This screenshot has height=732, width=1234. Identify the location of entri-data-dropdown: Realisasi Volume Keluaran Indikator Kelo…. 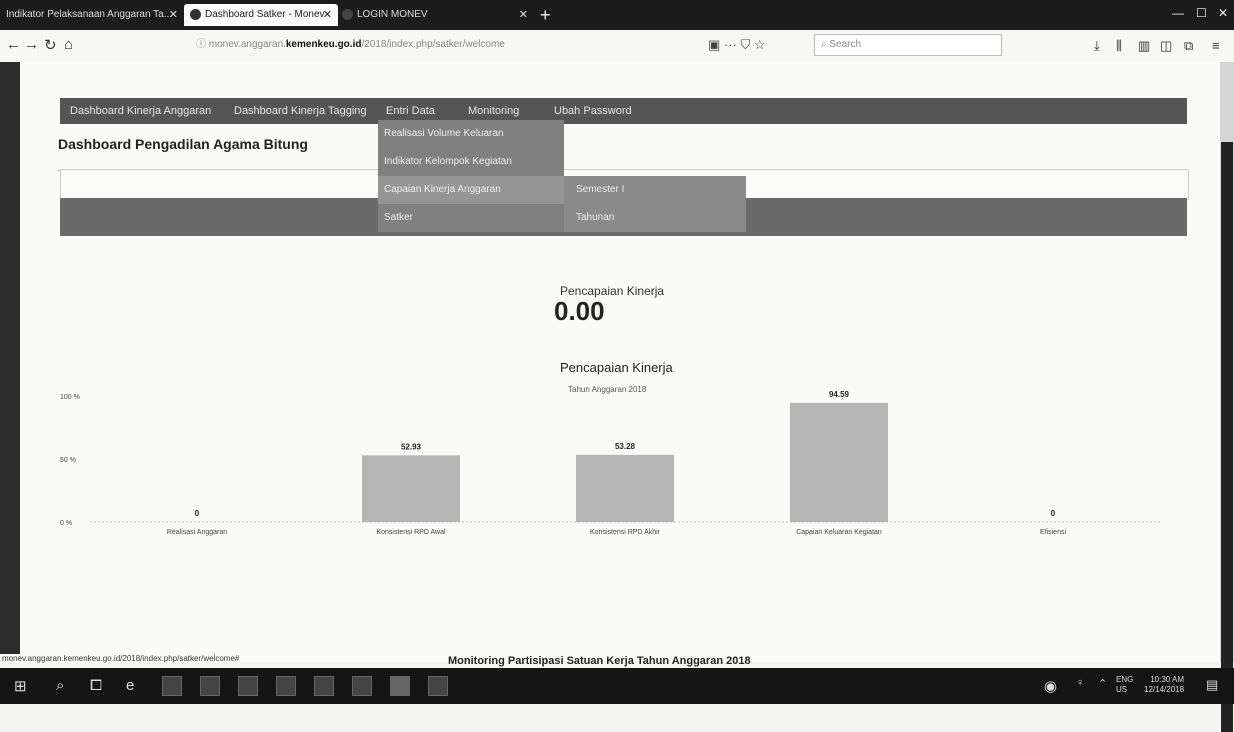
(471, 176).